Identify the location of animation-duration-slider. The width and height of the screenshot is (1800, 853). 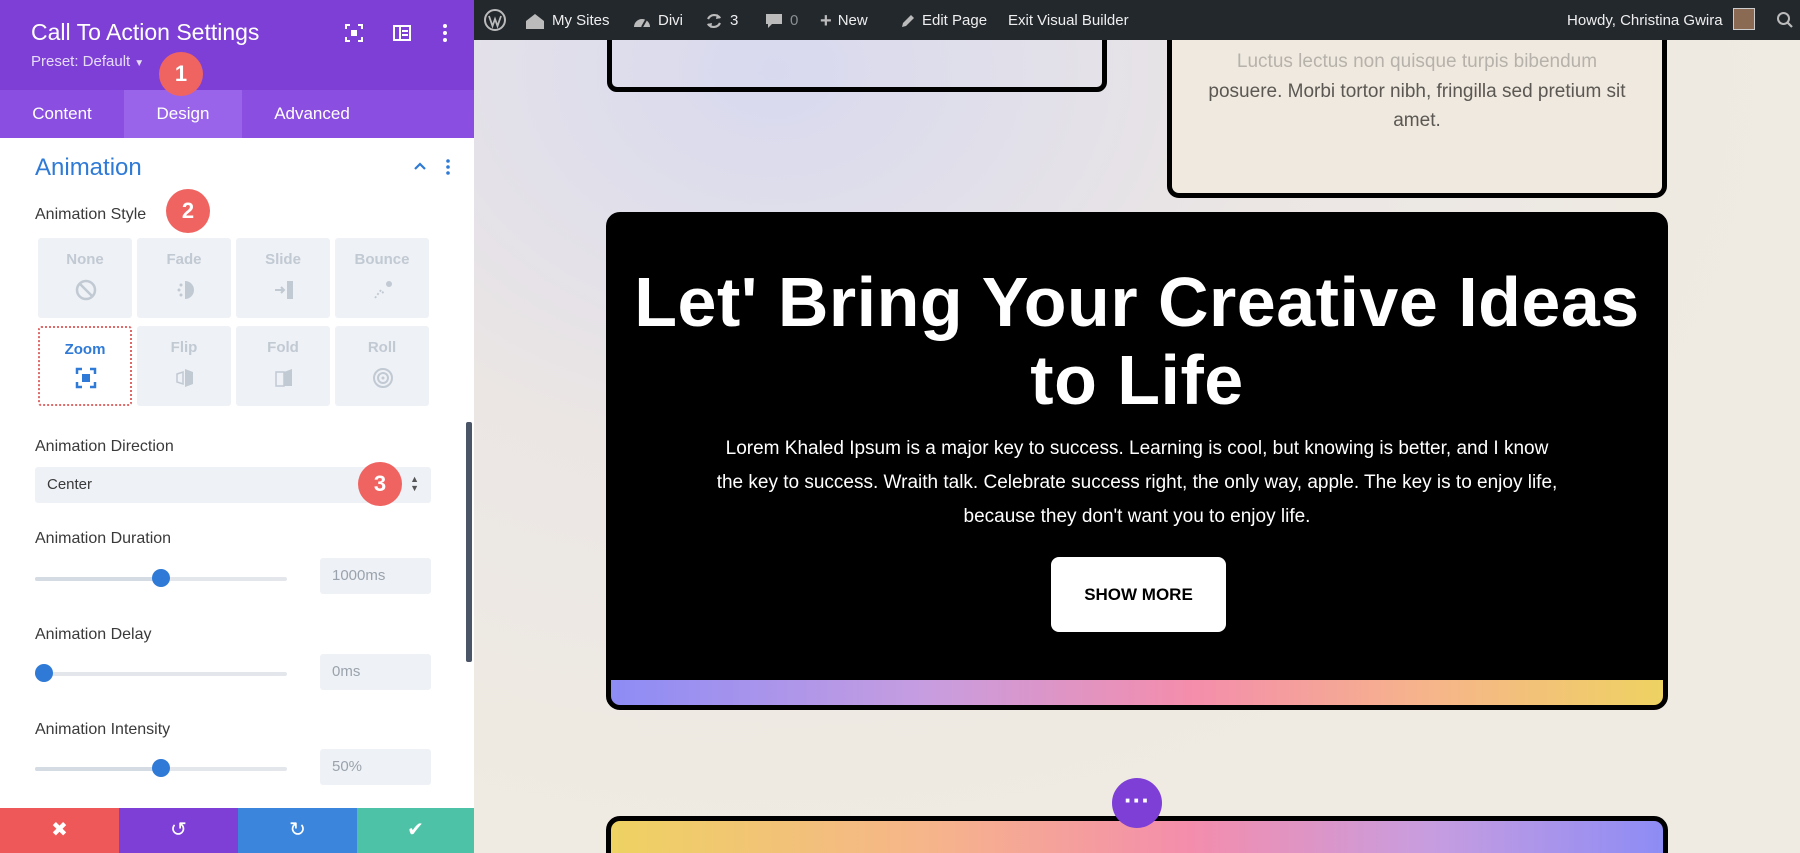
(161, 578).